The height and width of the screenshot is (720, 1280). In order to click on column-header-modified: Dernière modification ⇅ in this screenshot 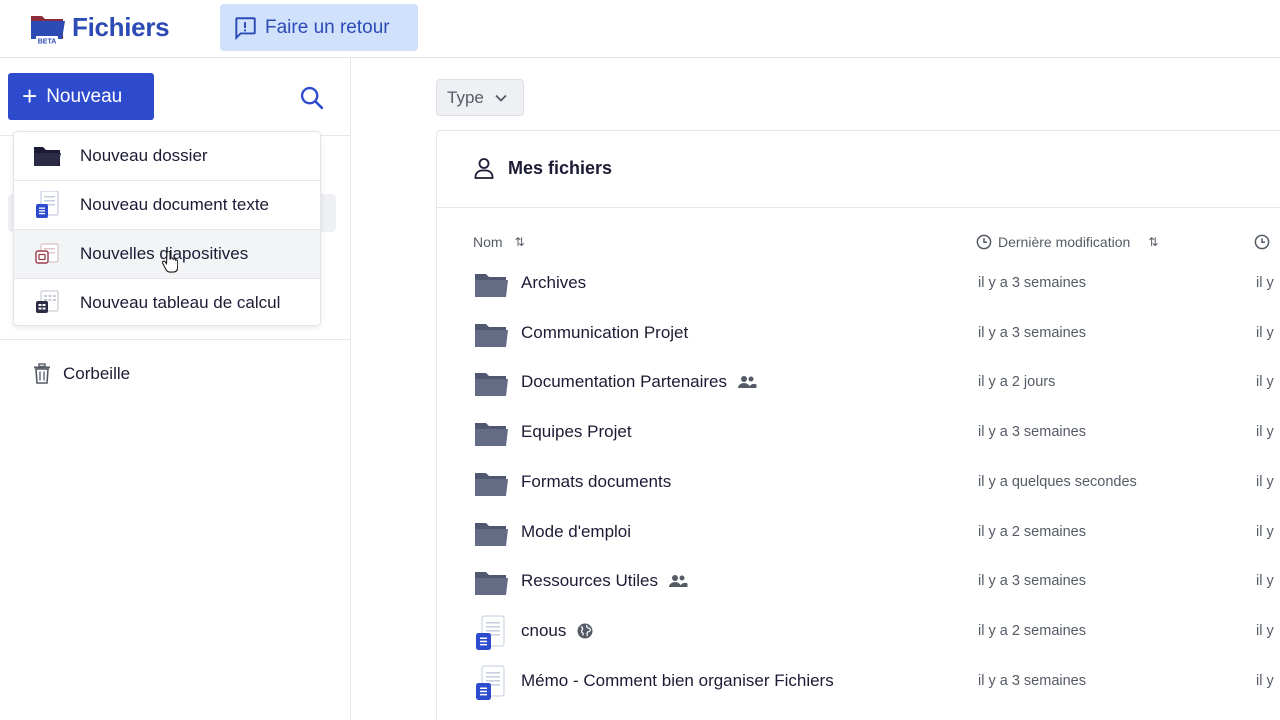, I will do `click(1067, 242)`.